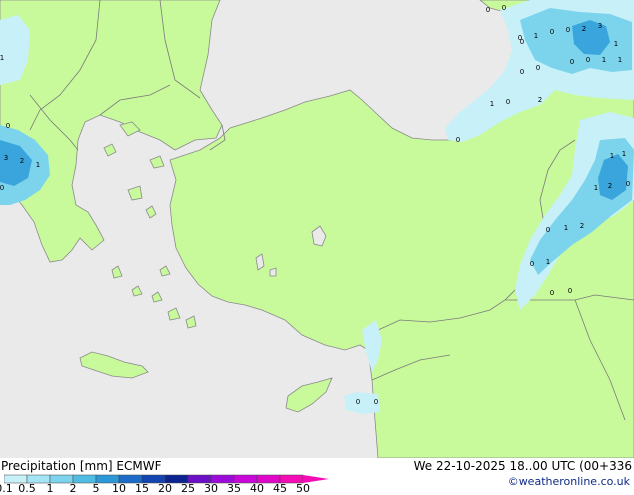 The height and width of the screenshot is (495, 634). What do you see at coordinates (119, 488) in the screenshot?
I see `legend-tick-label: 10` at bounding box center [119, 488].